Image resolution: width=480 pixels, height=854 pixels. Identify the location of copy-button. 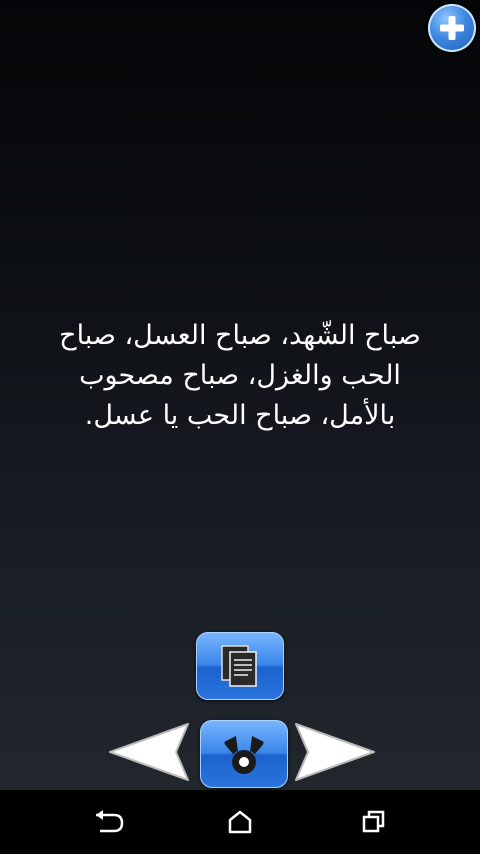
(240, 666).